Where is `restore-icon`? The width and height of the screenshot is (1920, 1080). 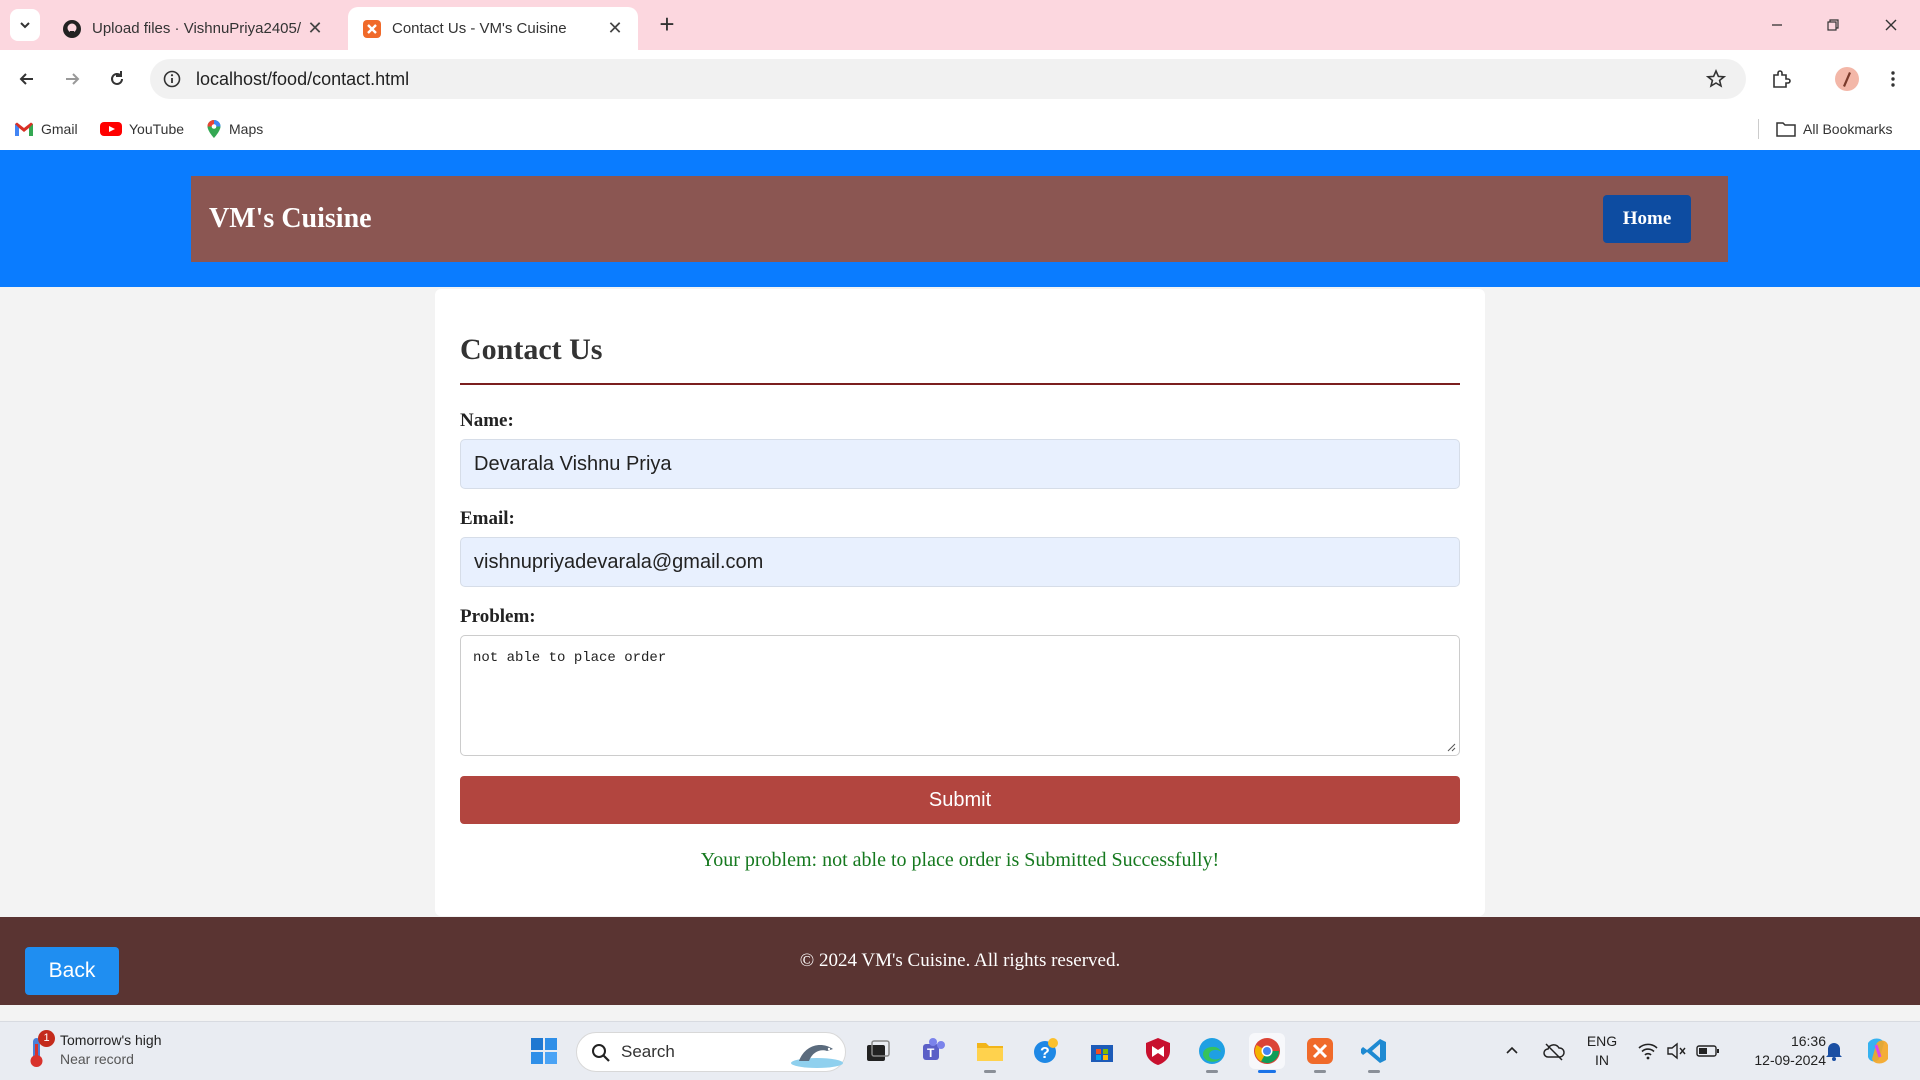
restore-icon is located at coordinates (1833, 25).